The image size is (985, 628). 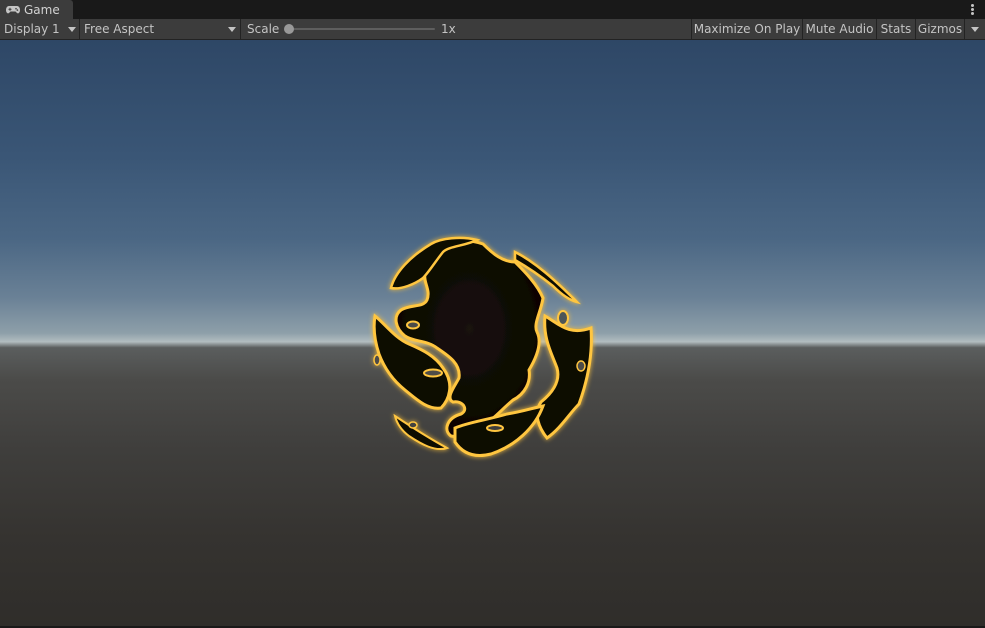 I want to click on sphere-glow-edges, so click(x=482, y=346).